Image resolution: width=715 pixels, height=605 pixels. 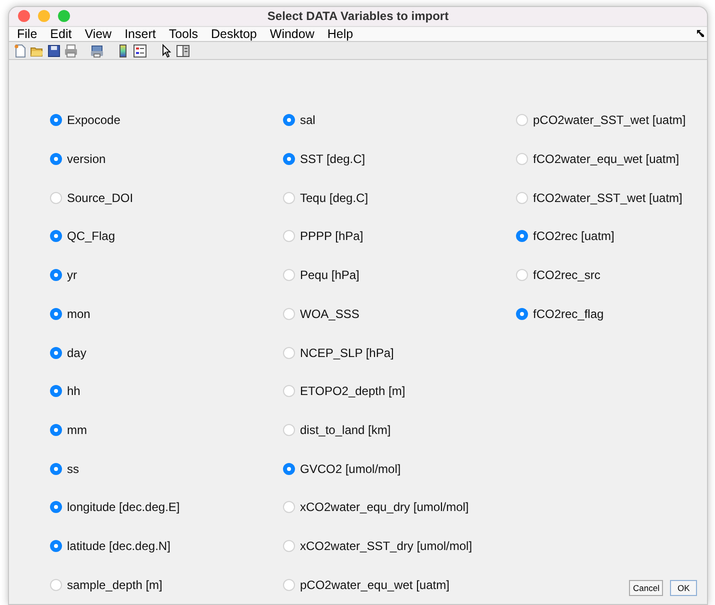 I want to click on option-label: Expocode, so click(x=93, y=120).